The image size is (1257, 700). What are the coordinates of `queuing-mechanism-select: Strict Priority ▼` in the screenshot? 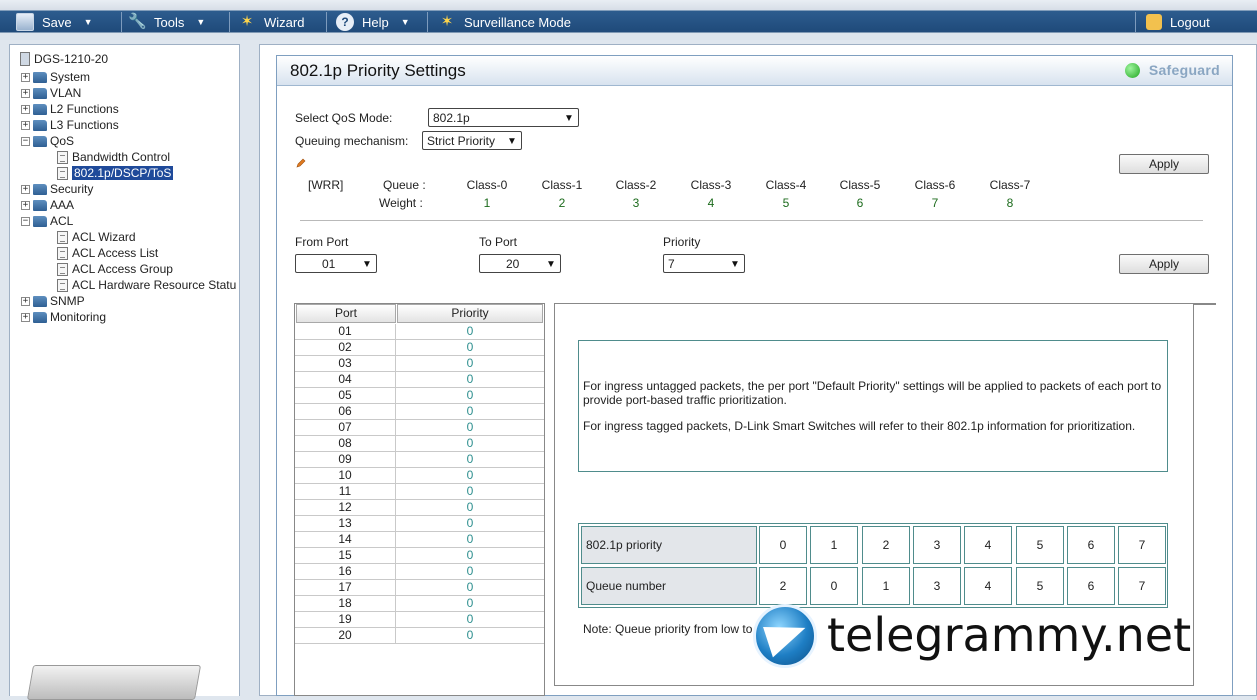 It's located at (472, 140).